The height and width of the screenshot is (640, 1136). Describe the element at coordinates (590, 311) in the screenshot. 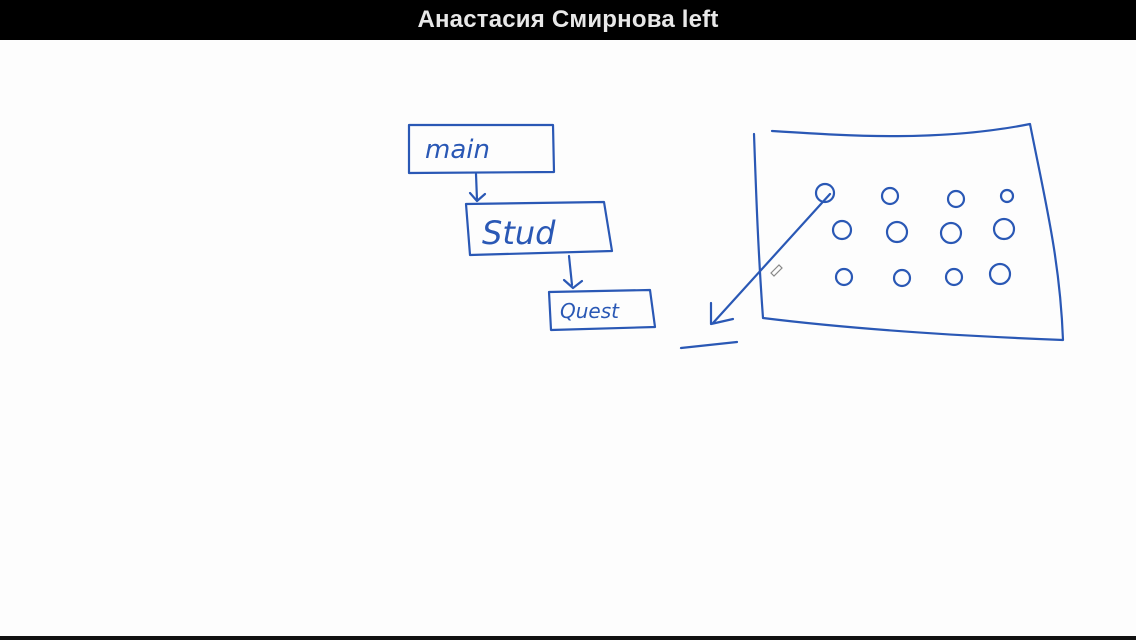

I see `box-quest-label: Quest` at that location.